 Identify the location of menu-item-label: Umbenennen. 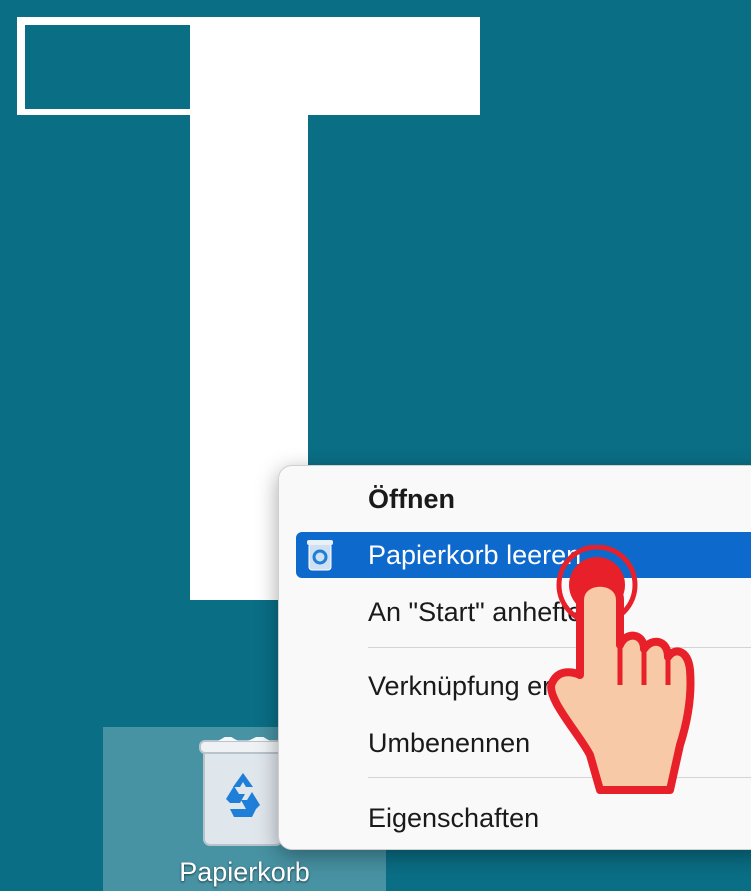
(449, 743).